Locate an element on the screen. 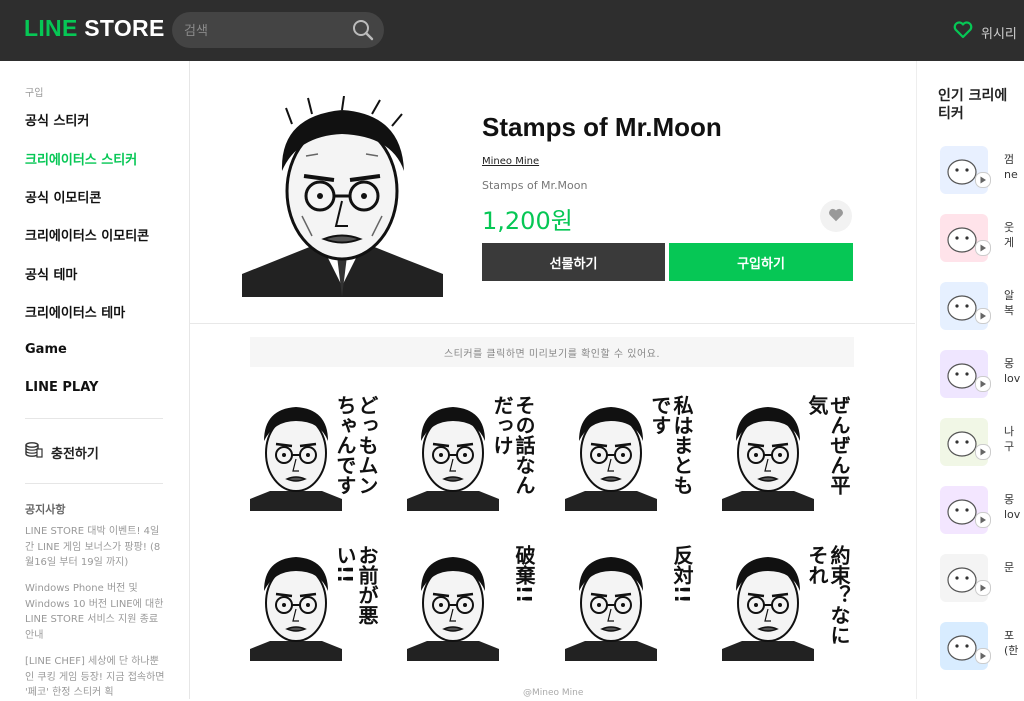 The image size is (1024, 701). sticker-text: 破棄!! is located at coordinates (524, 574).